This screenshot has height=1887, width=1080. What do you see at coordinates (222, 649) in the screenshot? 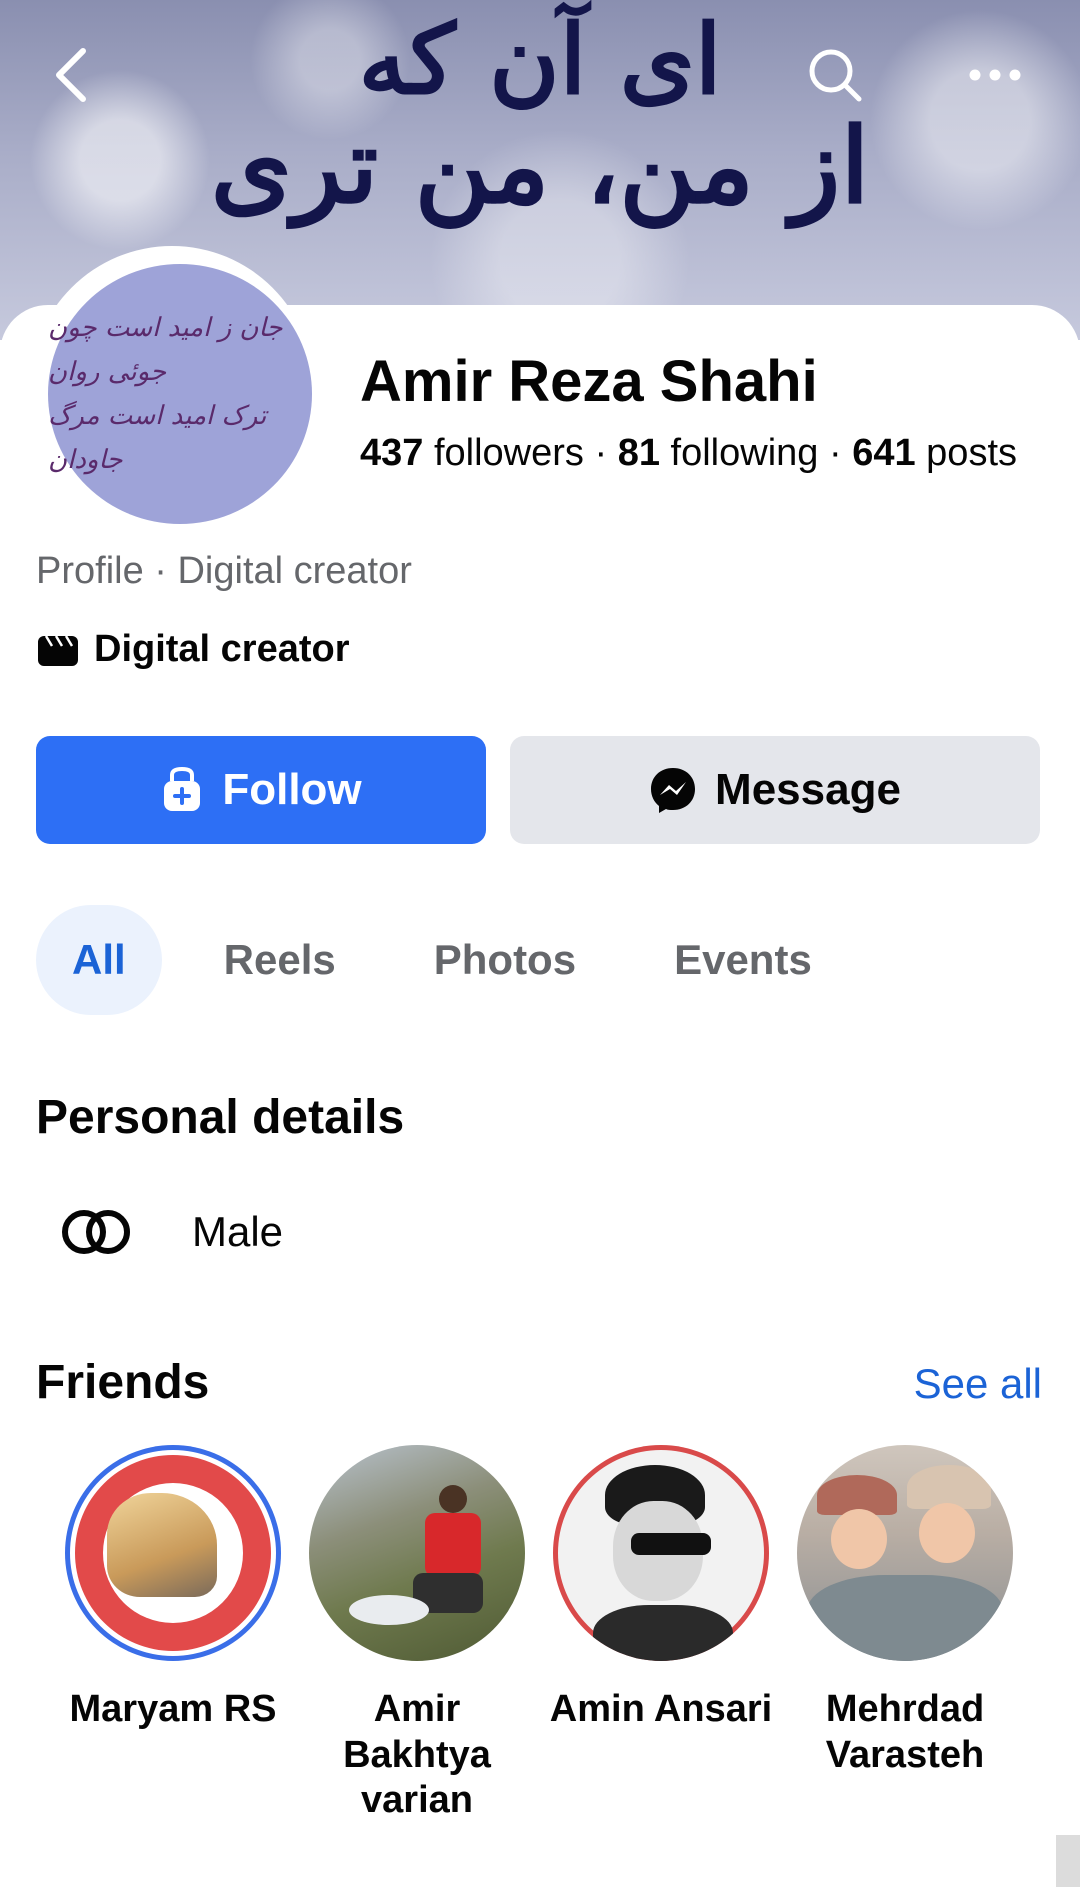
I see `category-label: Digital creator` at bounding box center [222, 649].